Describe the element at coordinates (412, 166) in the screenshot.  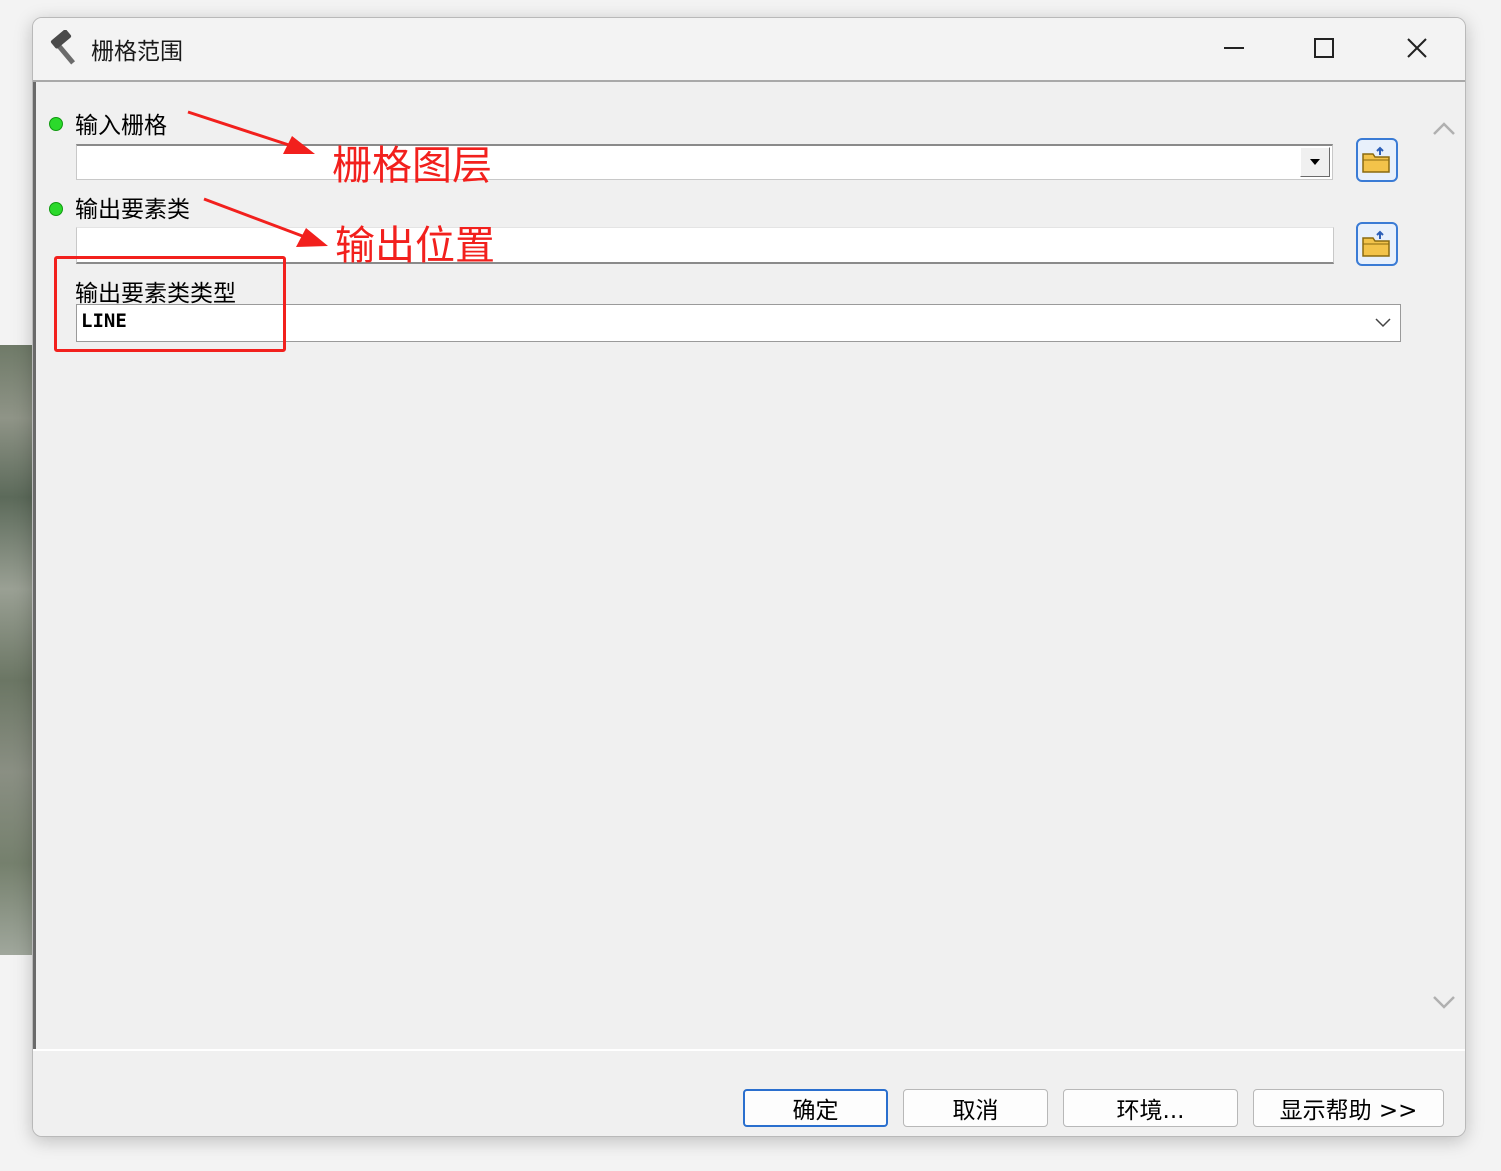
I see `annotation-raster-layer: 栅格图层` at that location.